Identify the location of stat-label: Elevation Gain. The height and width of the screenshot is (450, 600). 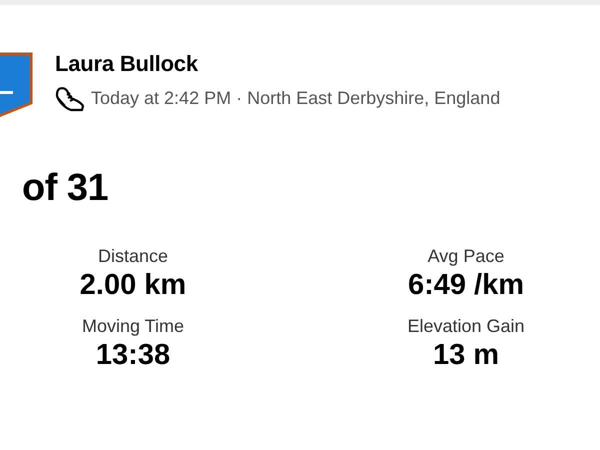
(466, 327).